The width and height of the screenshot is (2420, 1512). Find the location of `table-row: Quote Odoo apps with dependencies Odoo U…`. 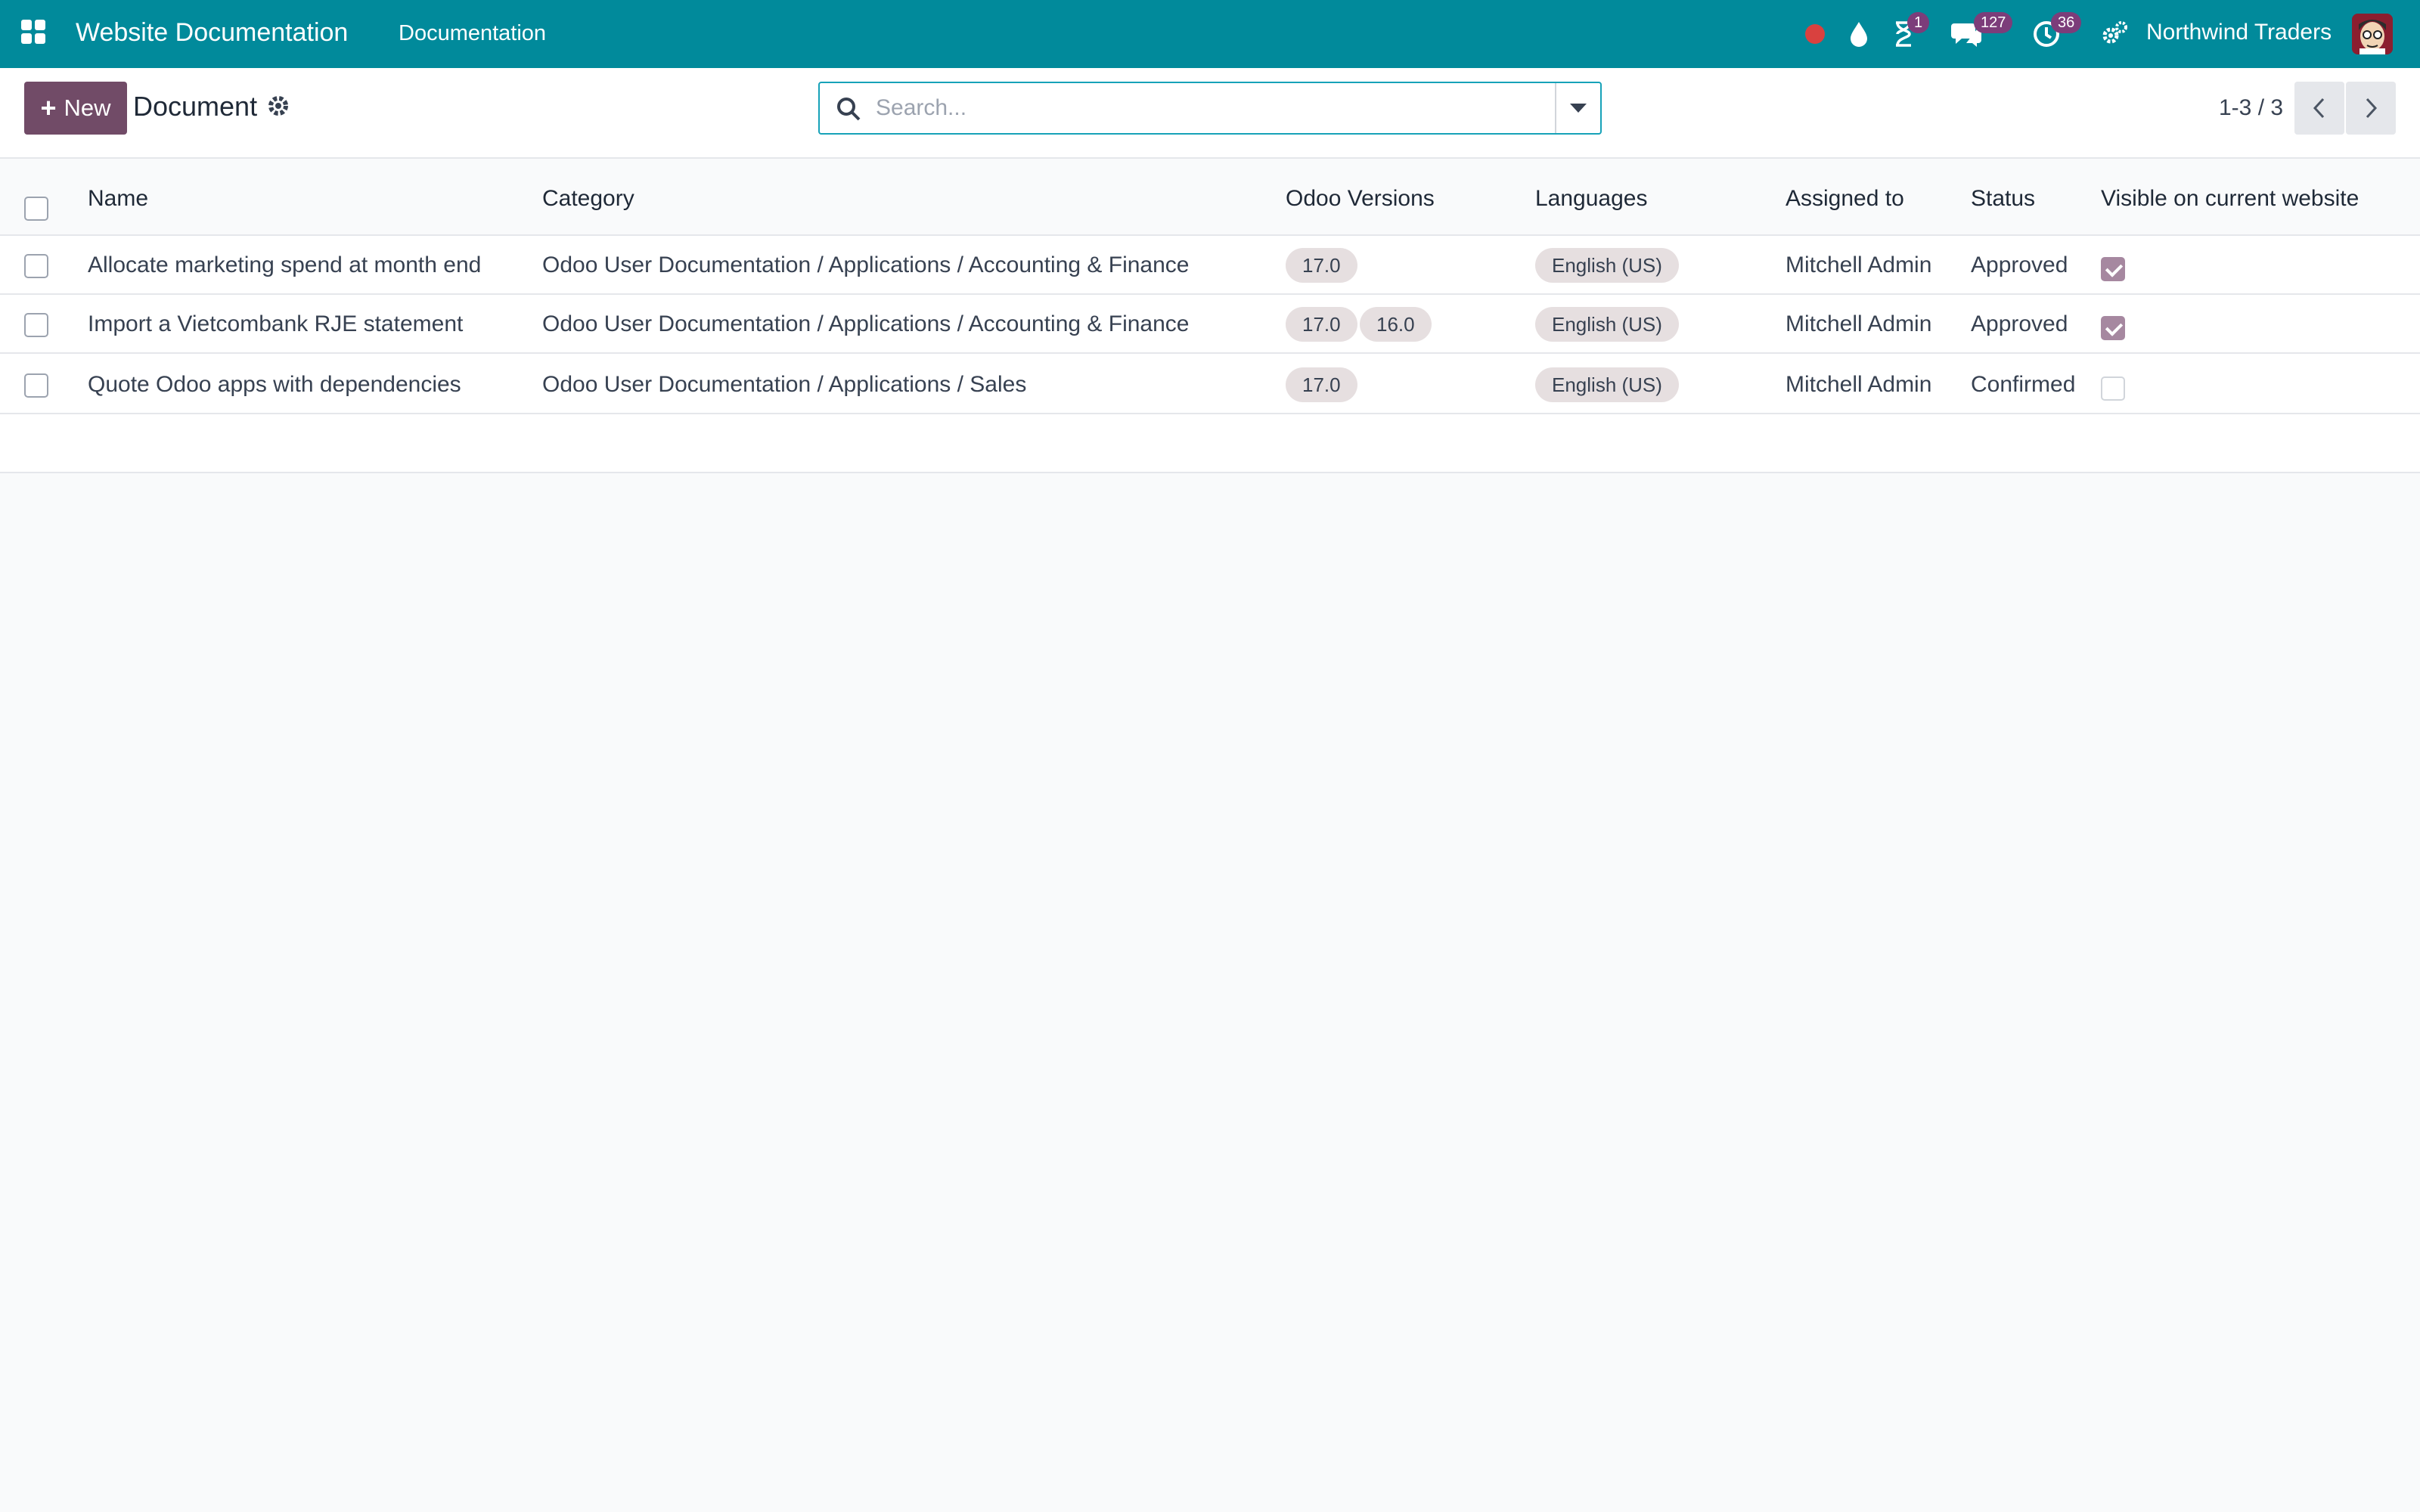

table-row: Quote Odoo apps with dependencies Odoo U… is located at coordinates (1210, 384).